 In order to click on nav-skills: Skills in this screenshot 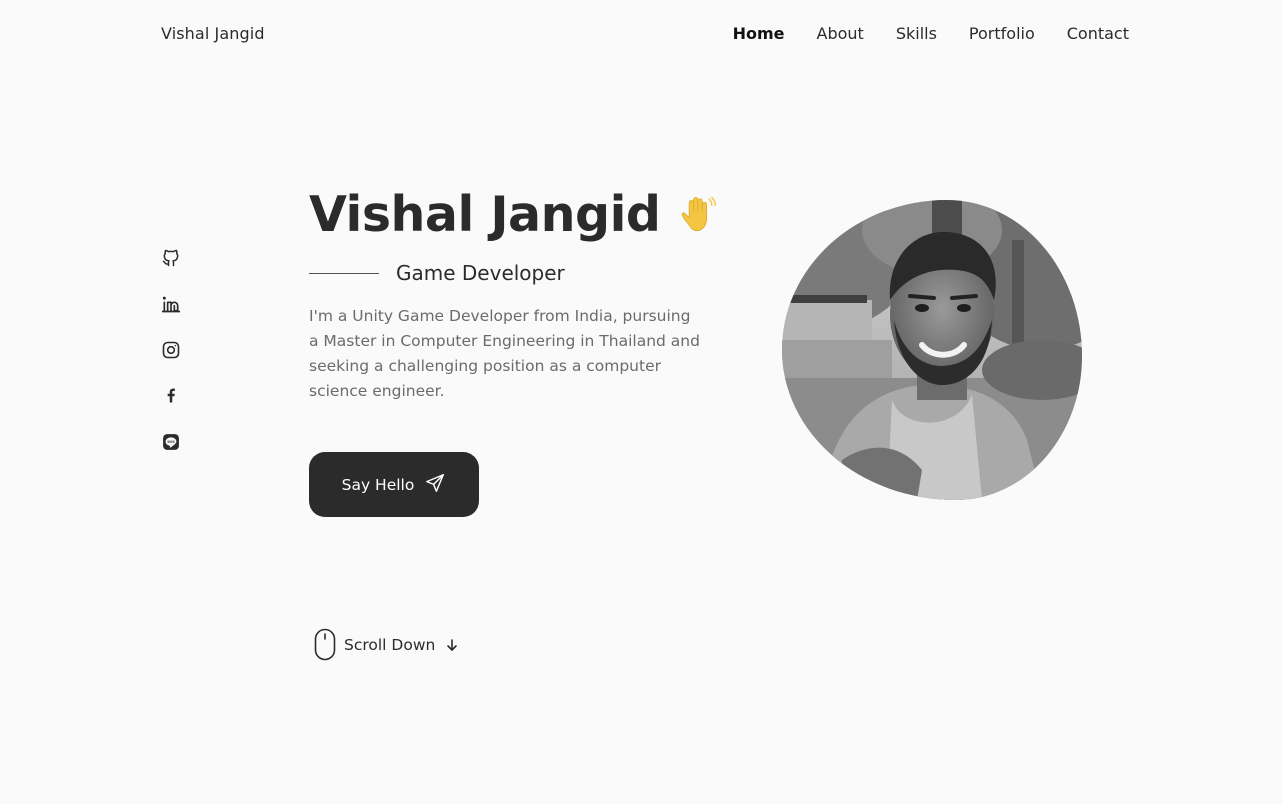, I will do `click(916, 33)`.